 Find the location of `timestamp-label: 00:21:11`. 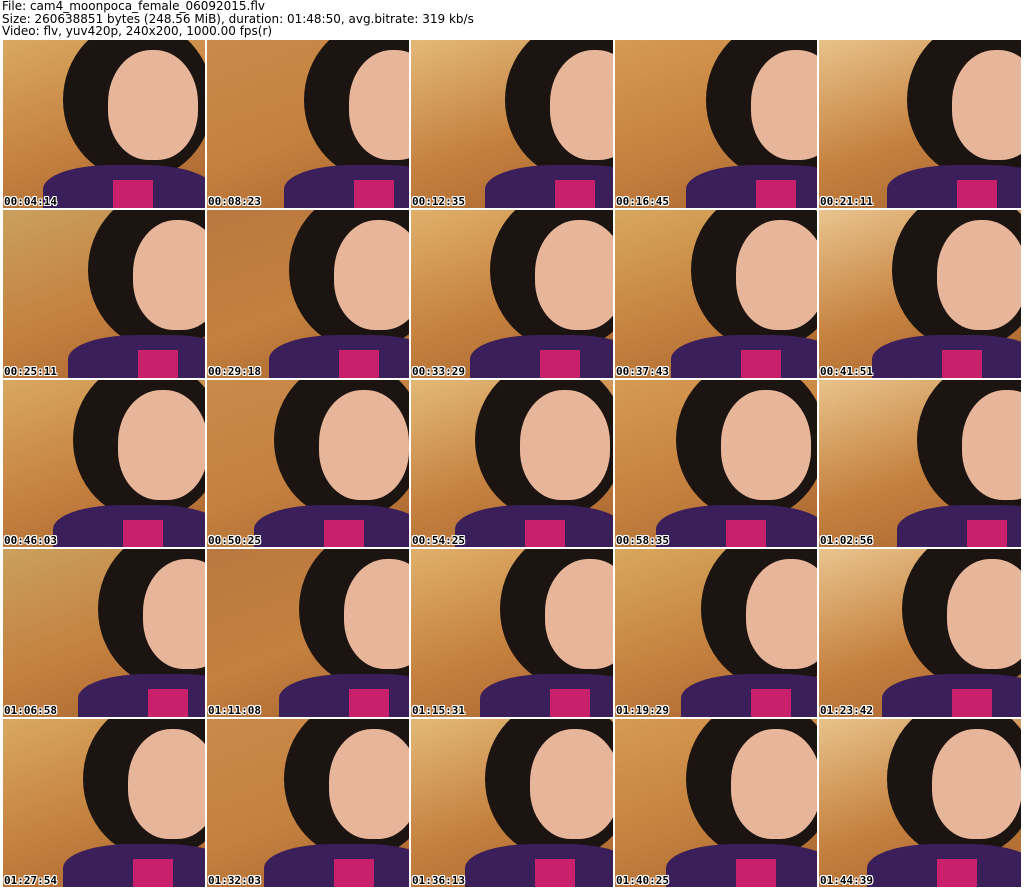

timestamp-label: 00:21:11 is located at coordinates (846, 201).